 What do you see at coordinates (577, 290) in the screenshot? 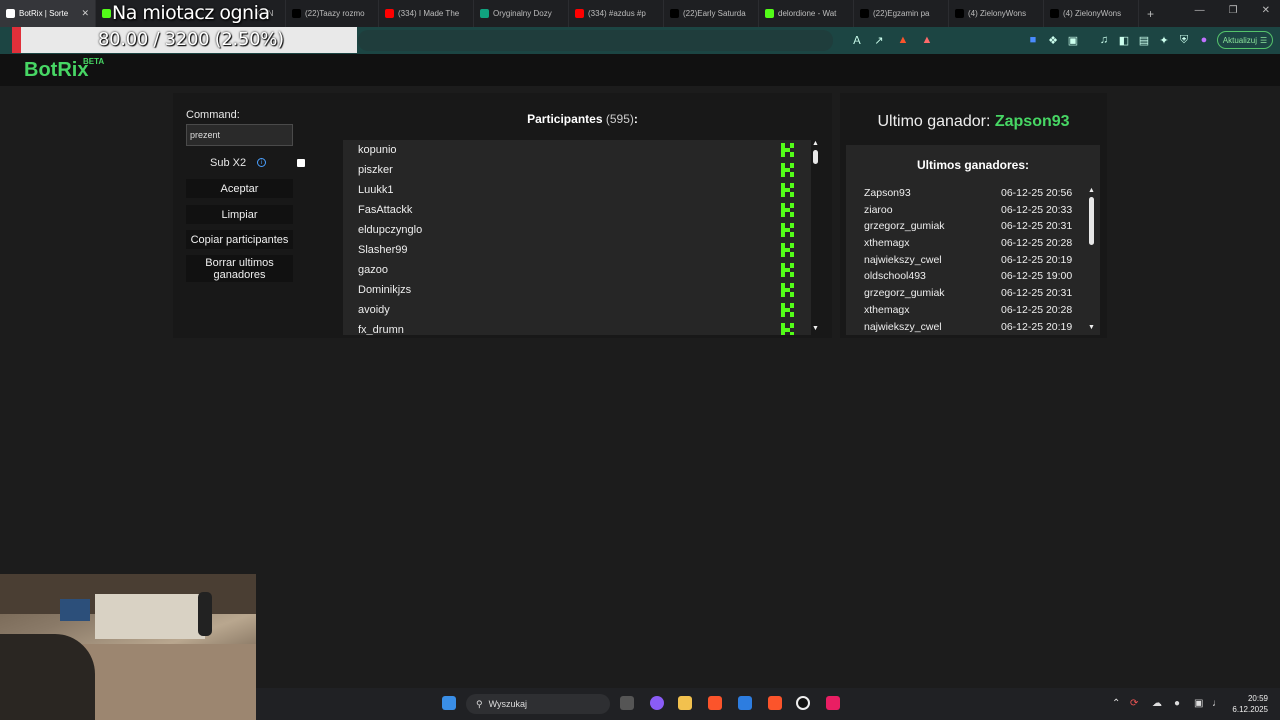
I see `participant-row: Dominikjzs` at bounding box center [577, 290].